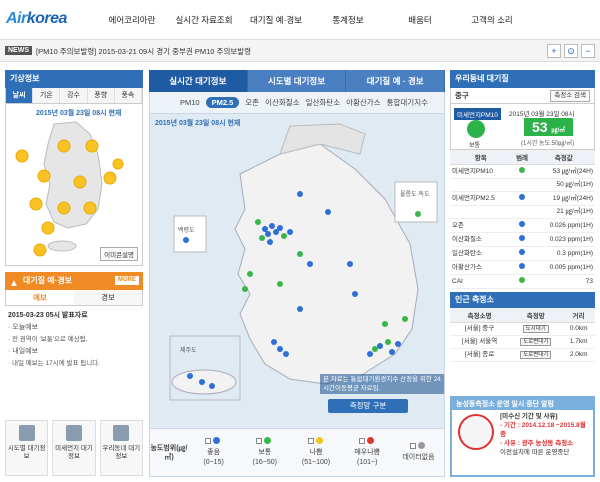 The width and height of the screenshot is (600, 482). Describe the element at coordinates (222, 102) in the screenshot. I see `subtab-pm25: PM2.5` at that location.